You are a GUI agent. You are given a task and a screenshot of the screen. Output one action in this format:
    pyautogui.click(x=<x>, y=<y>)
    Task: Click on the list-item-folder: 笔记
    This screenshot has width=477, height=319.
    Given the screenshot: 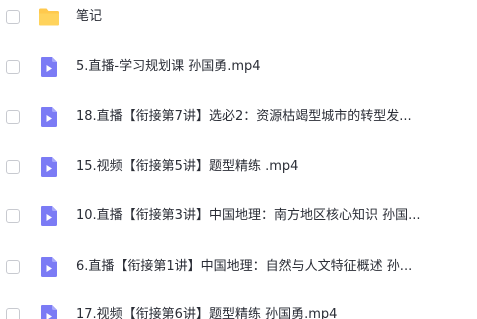 What is the action you would take?
    pyautogui.click(x=238, y=17)
    